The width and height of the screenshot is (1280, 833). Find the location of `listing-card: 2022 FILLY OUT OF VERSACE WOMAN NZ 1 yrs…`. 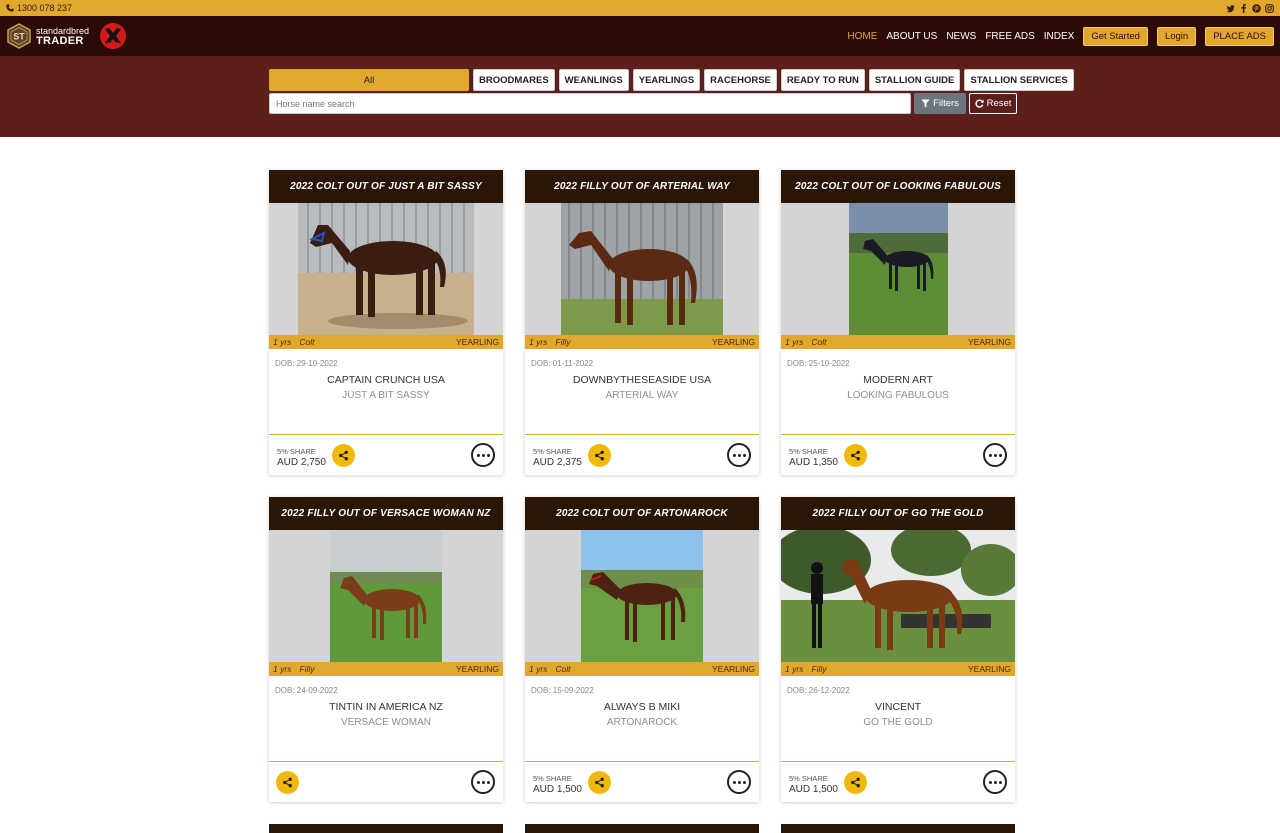

listing-card: 2022 FILLY OUT OF VERSACE WOMAN NZ 1 yrs… is located at coordinates (386, 649).